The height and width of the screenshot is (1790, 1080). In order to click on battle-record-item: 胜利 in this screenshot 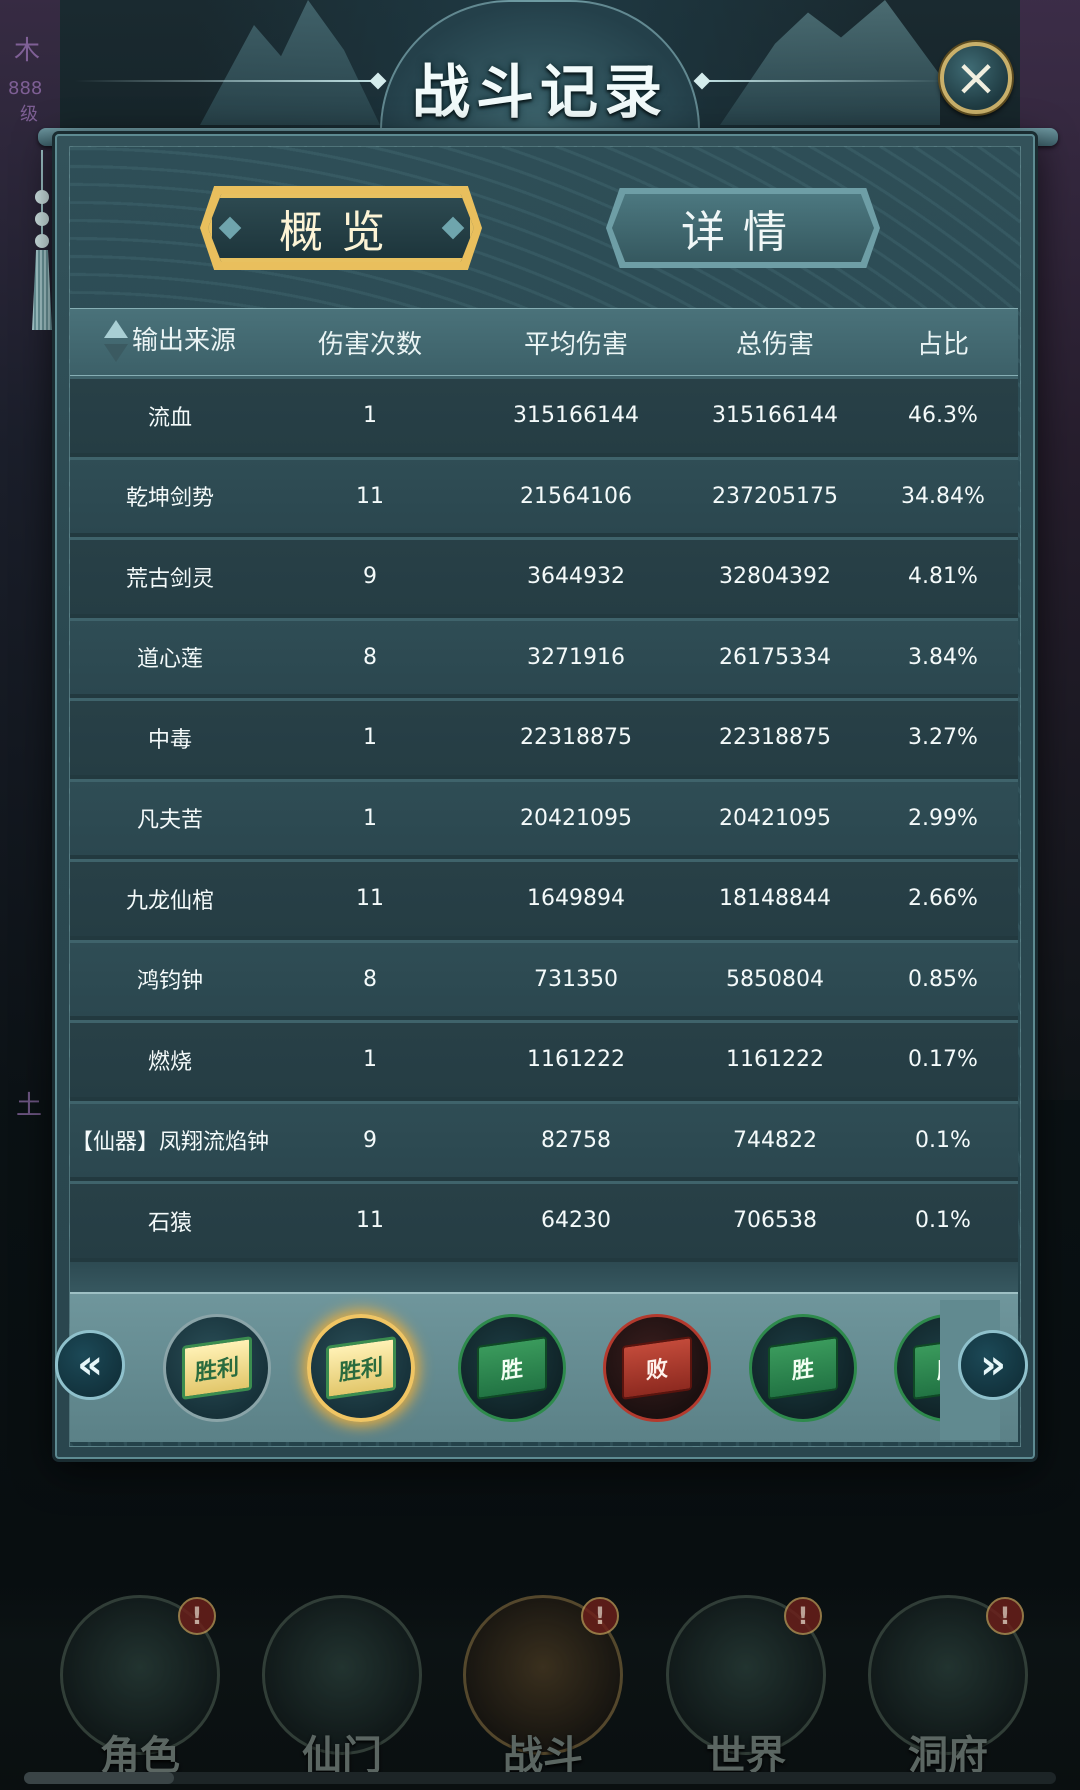, I will do `click(217, 1368)`.